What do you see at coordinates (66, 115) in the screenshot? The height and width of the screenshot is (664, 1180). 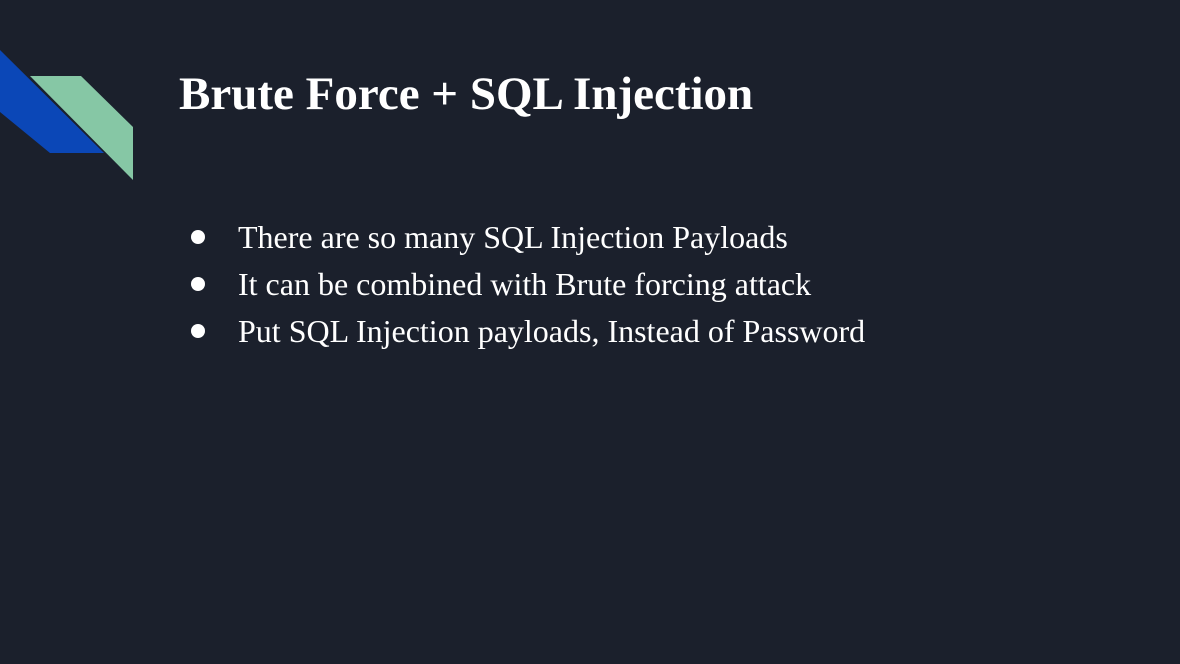 I see `corner-decoration` at bounding box center [66, 115].